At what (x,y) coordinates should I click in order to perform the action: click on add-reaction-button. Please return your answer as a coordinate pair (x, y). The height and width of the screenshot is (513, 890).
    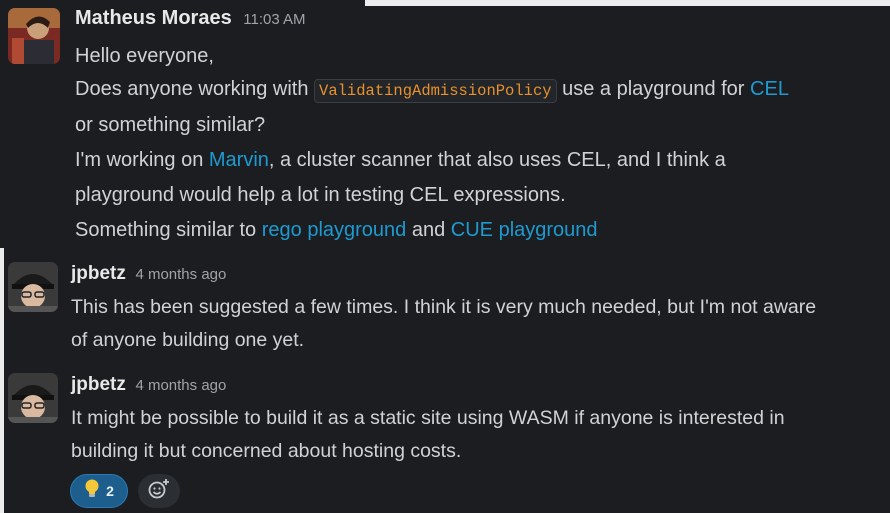
    Looking at the image, I should click on (159, 491).